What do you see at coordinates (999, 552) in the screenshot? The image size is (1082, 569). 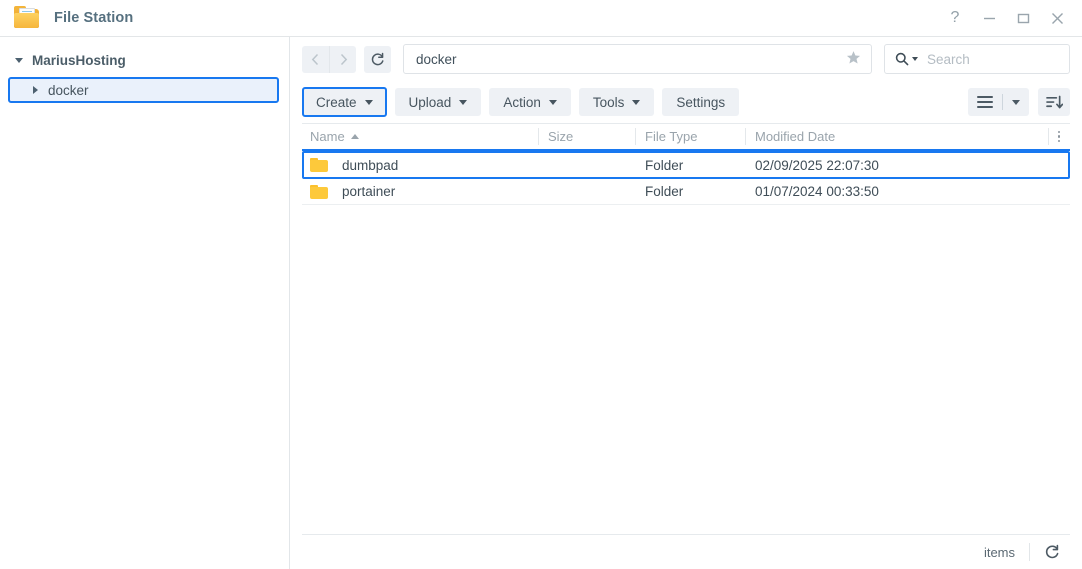 I see `item-count-label: items` at bounding box center [999, 552].